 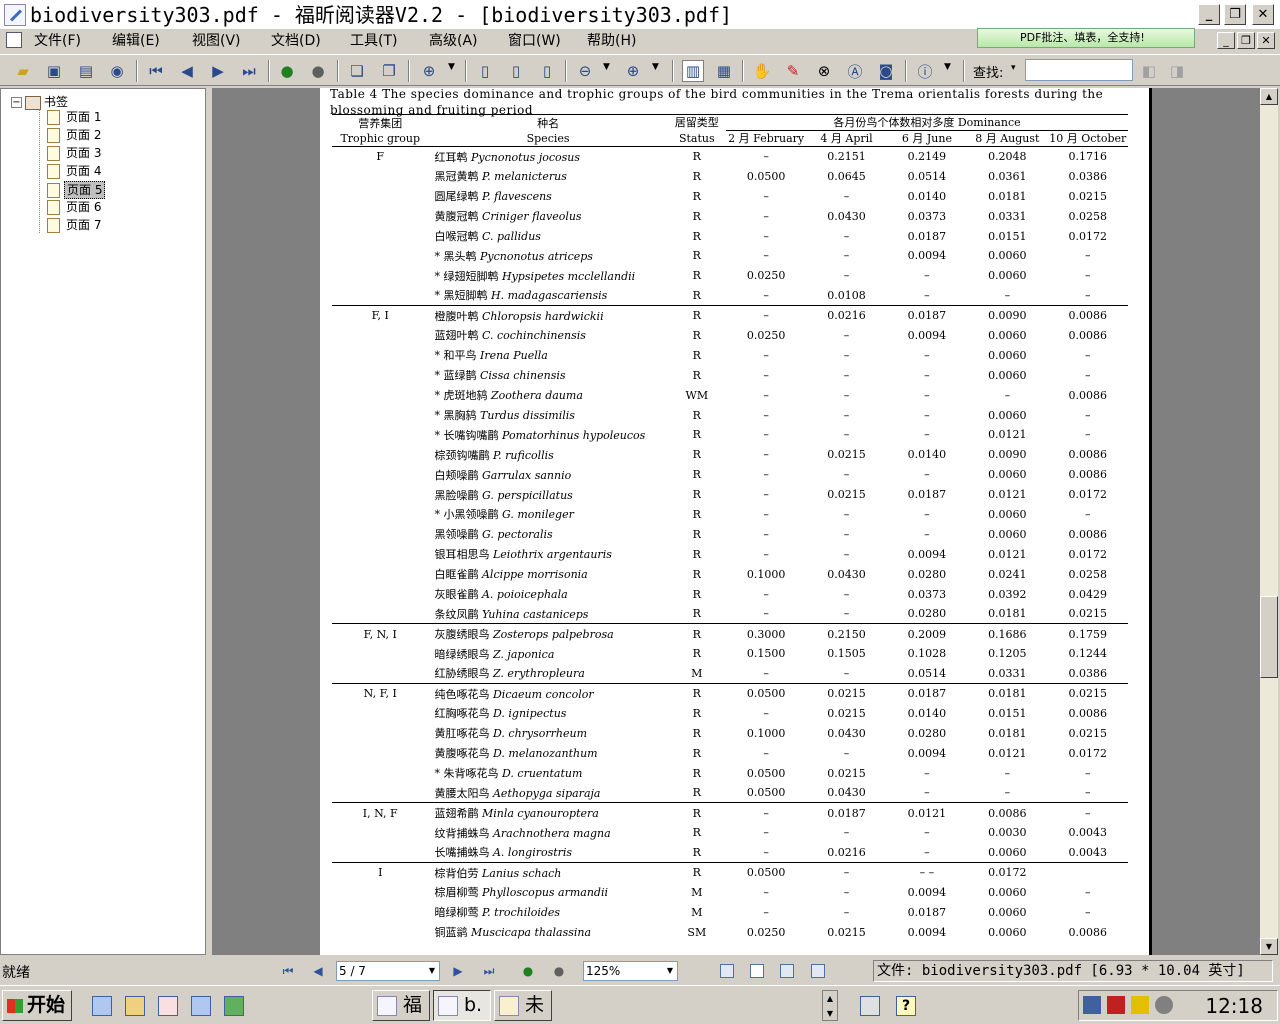 I want to click on keyboard-icon, so click(x=870, y=1006).